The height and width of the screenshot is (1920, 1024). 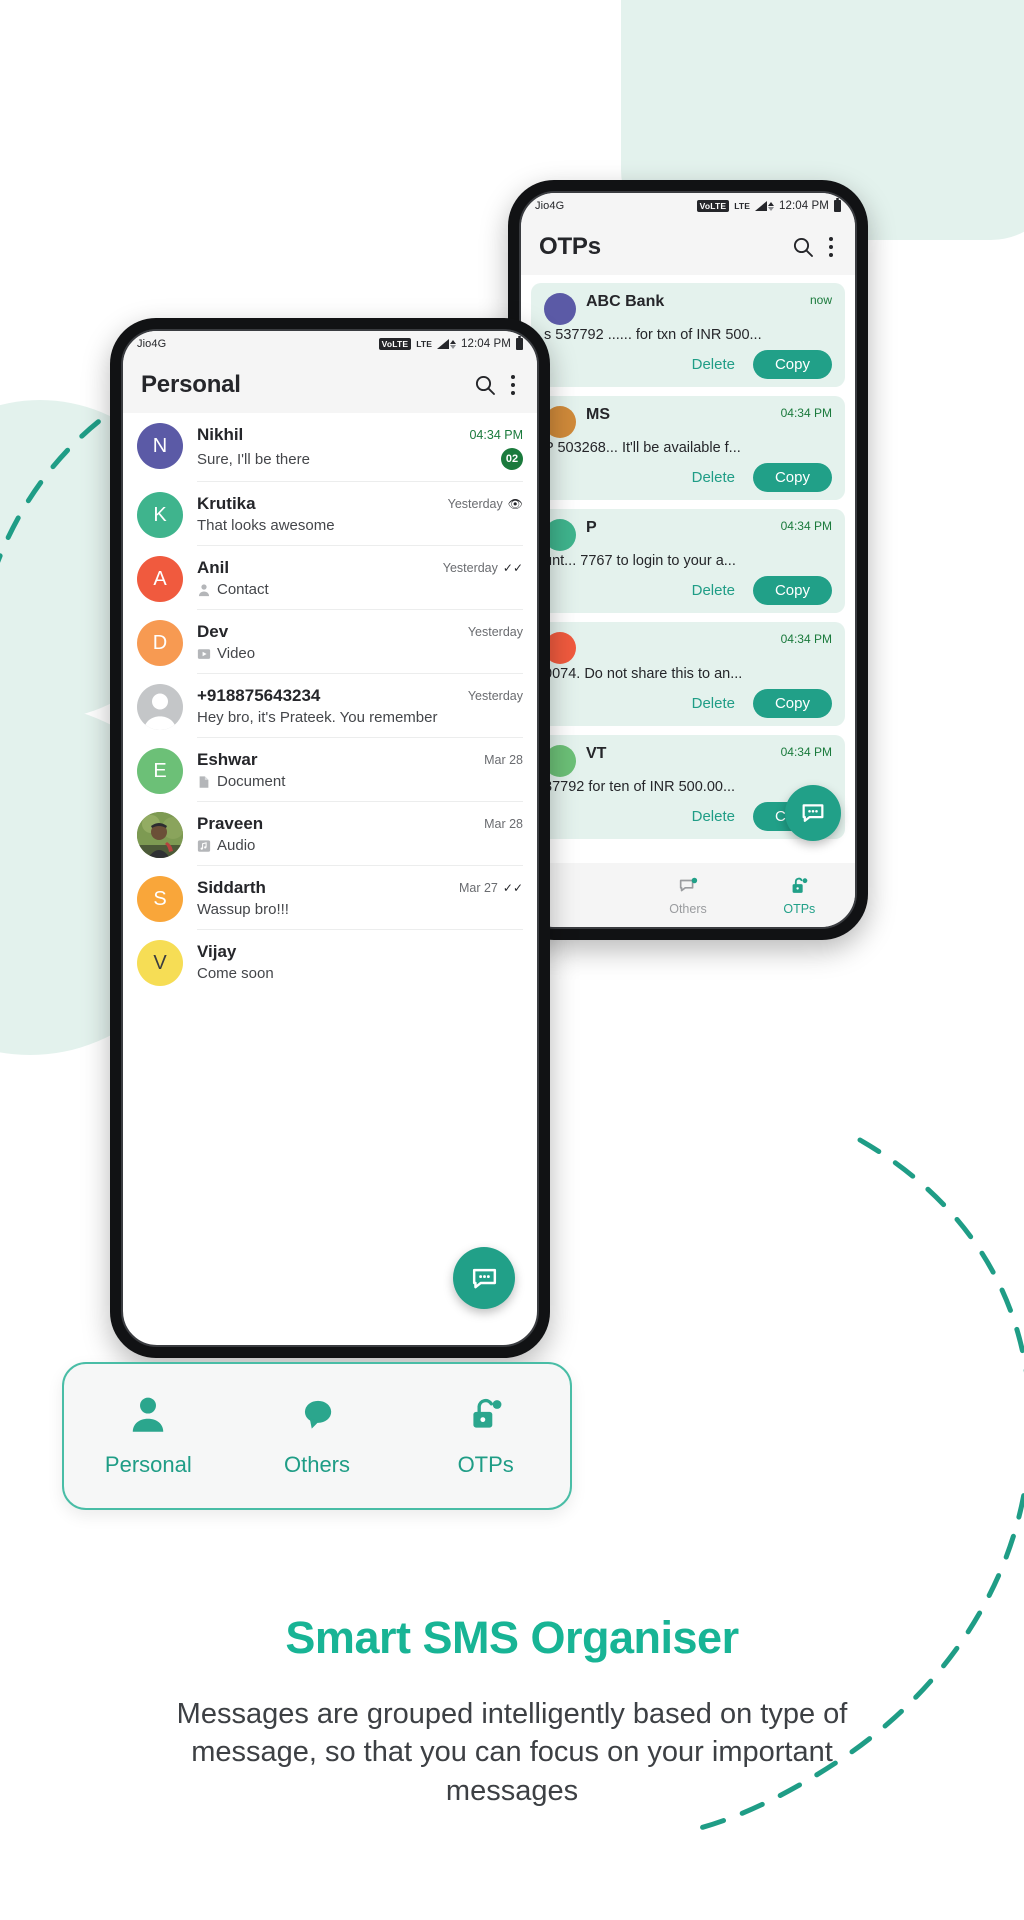 I want to click on contact-name: Eshwar, so click(x=227, y=759).